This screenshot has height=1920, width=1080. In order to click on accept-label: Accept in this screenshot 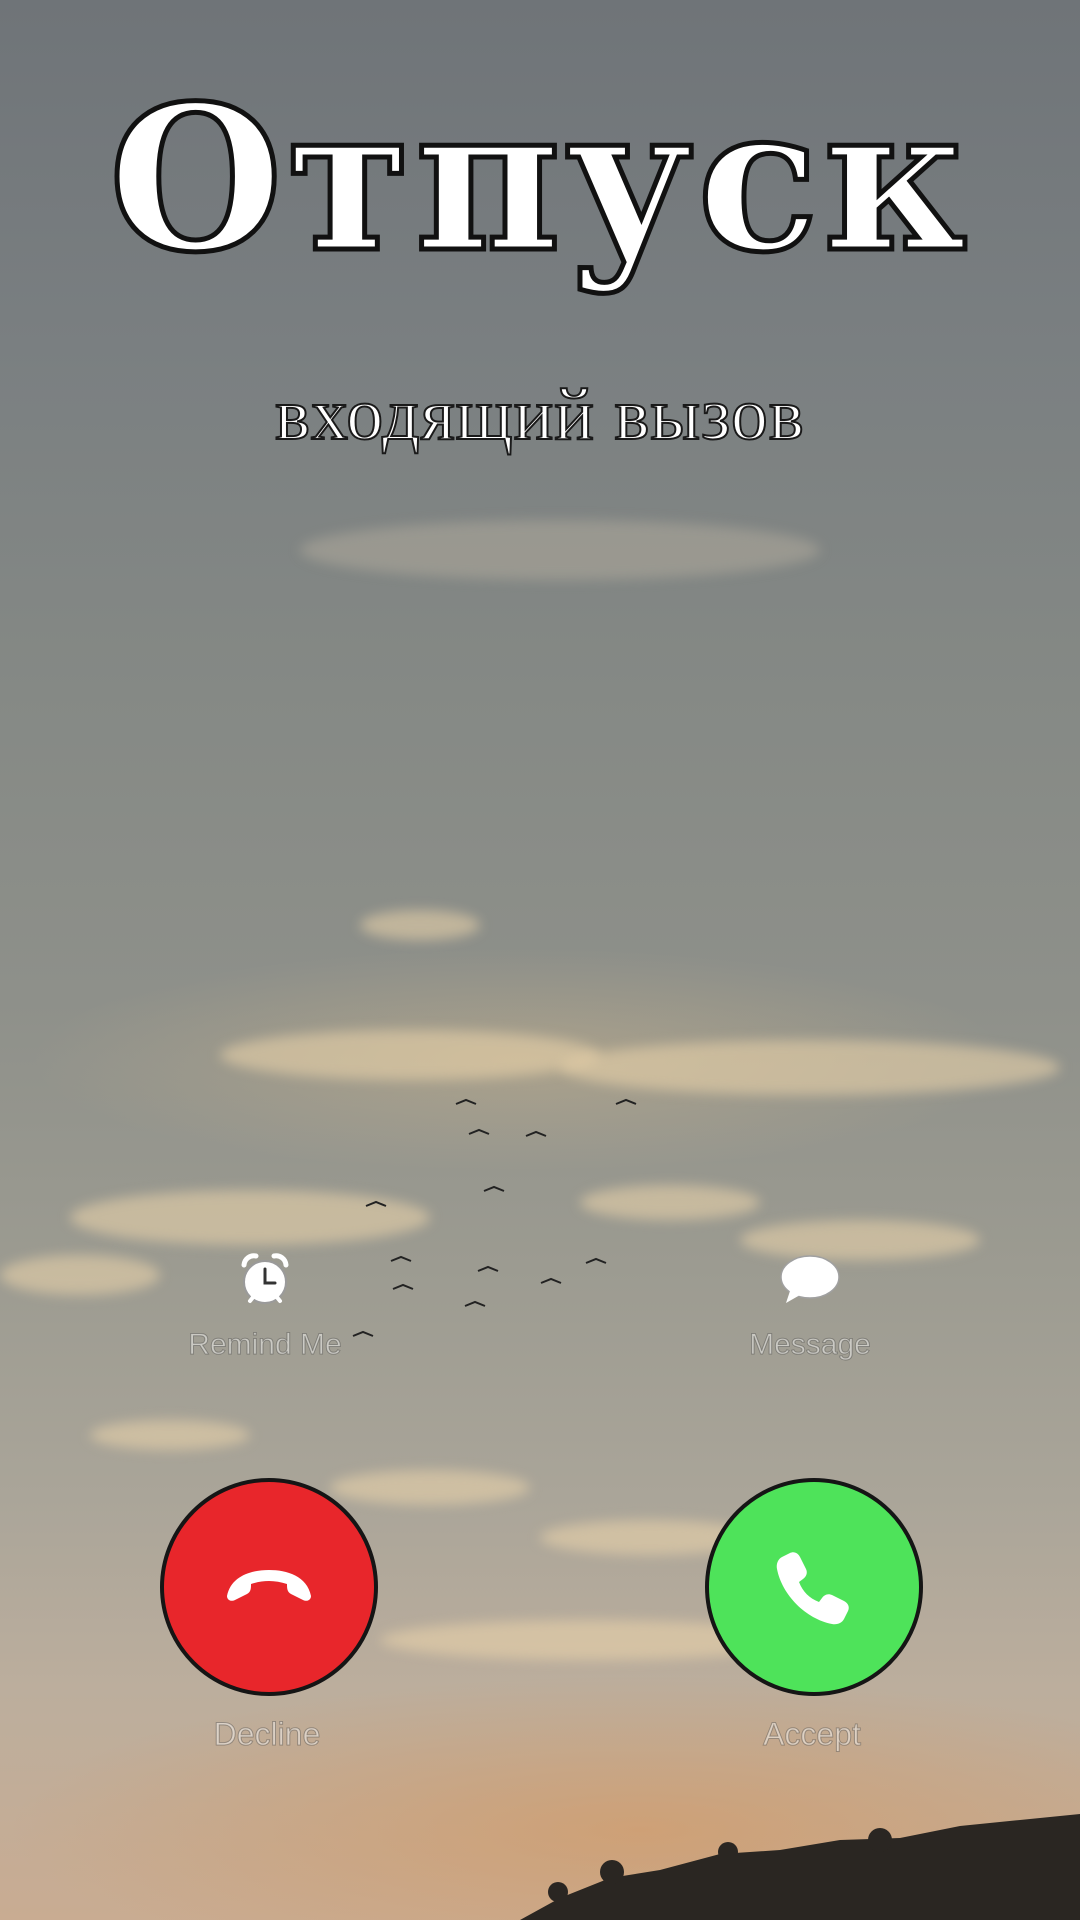, I will do `click(812, 1734)`.